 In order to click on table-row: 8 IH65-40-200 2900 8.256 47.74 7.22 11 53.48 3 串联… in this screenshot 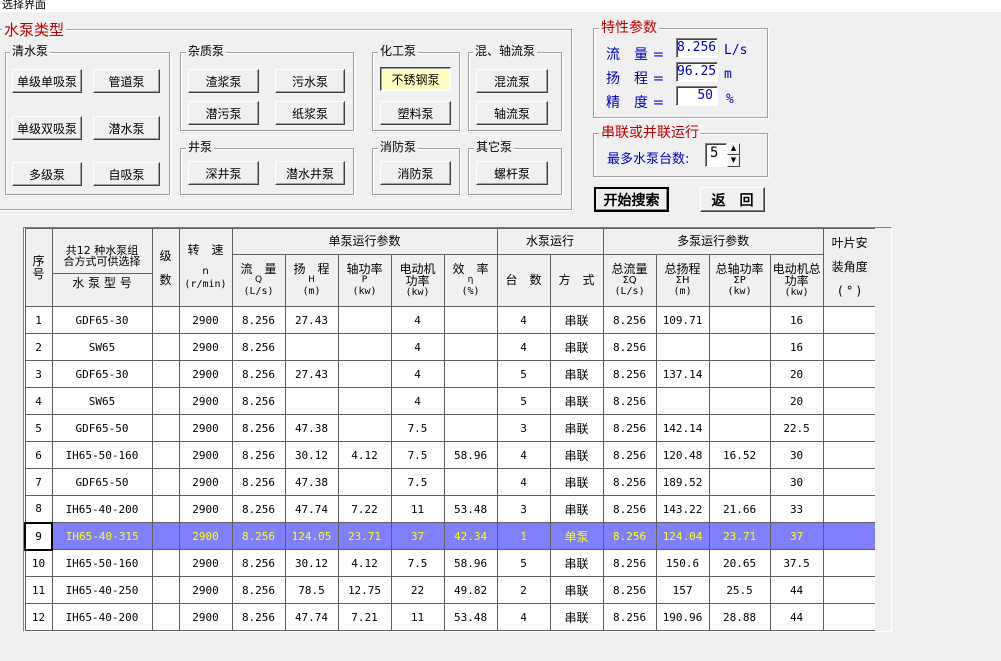, I will do `click(450, 509)`.